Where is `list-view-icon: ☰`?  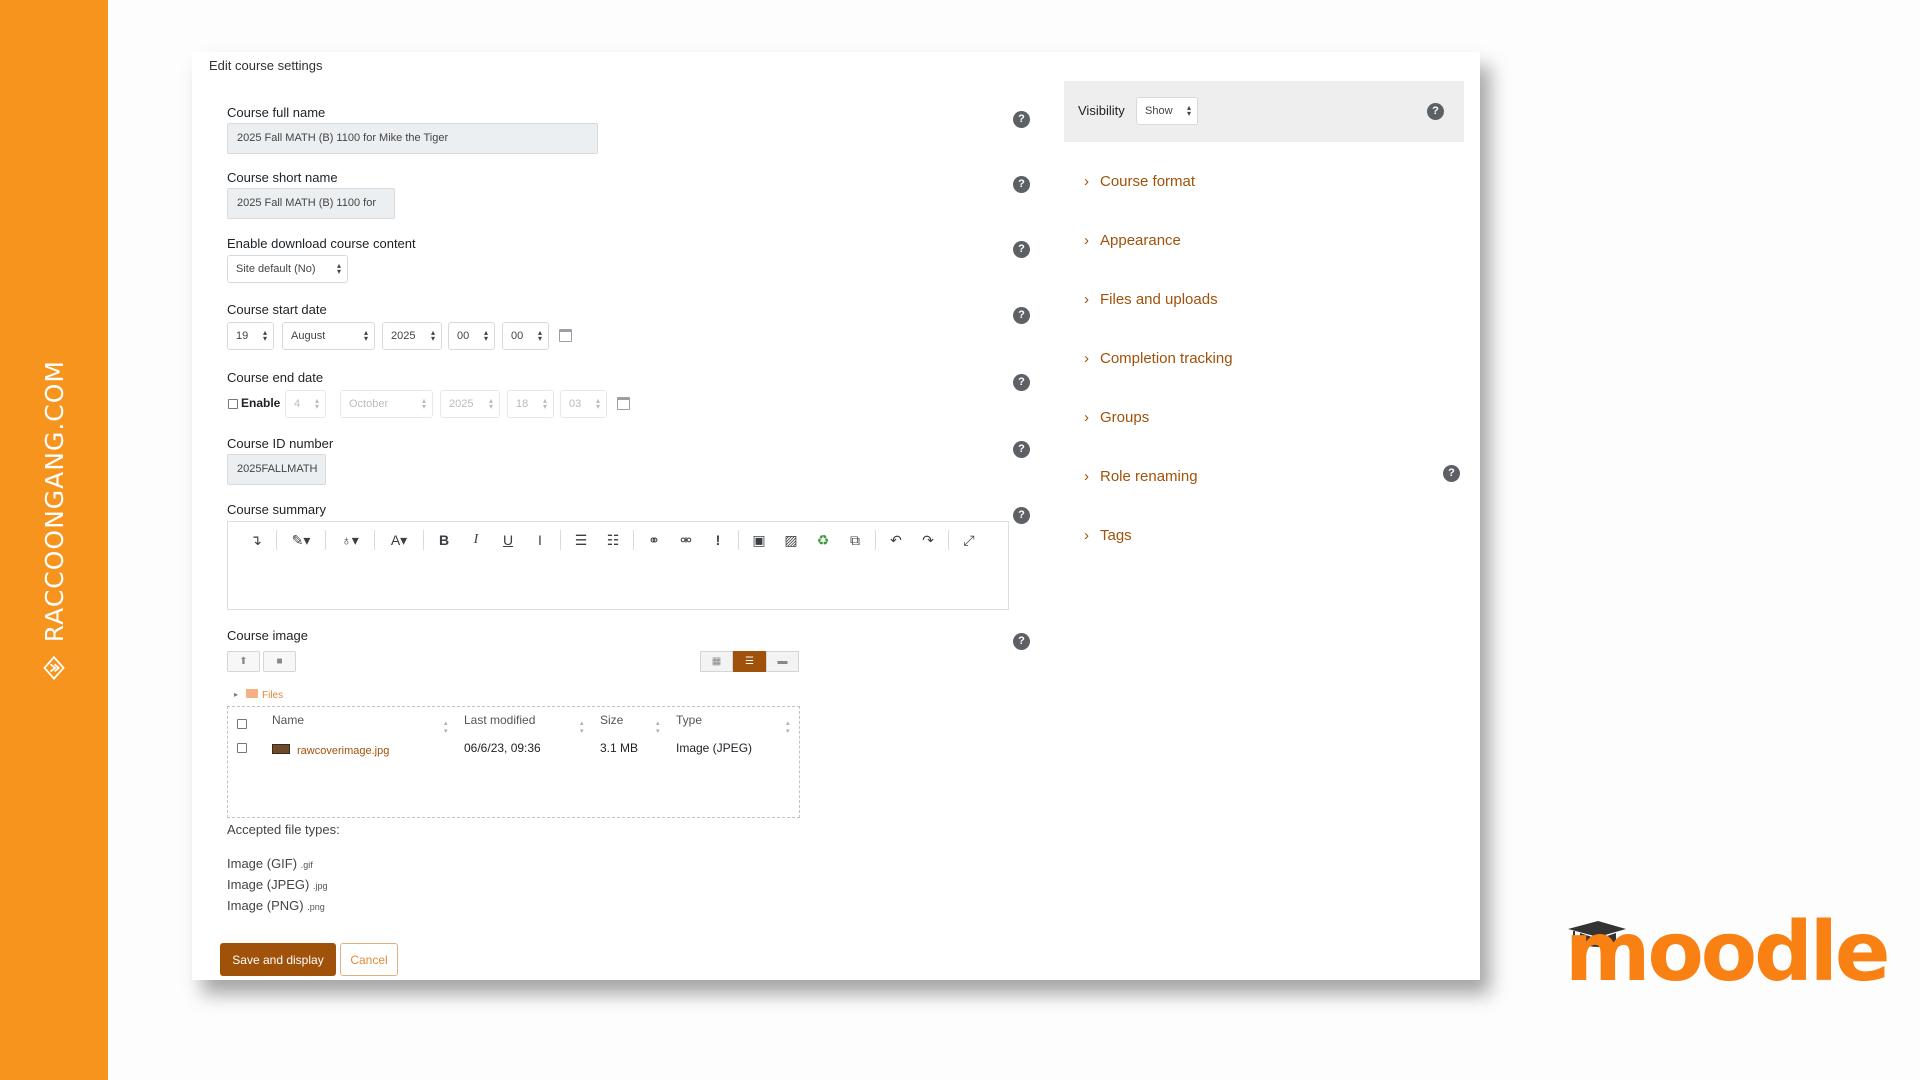
list-view-icon: ☰ is located at coordinates (749, 661).